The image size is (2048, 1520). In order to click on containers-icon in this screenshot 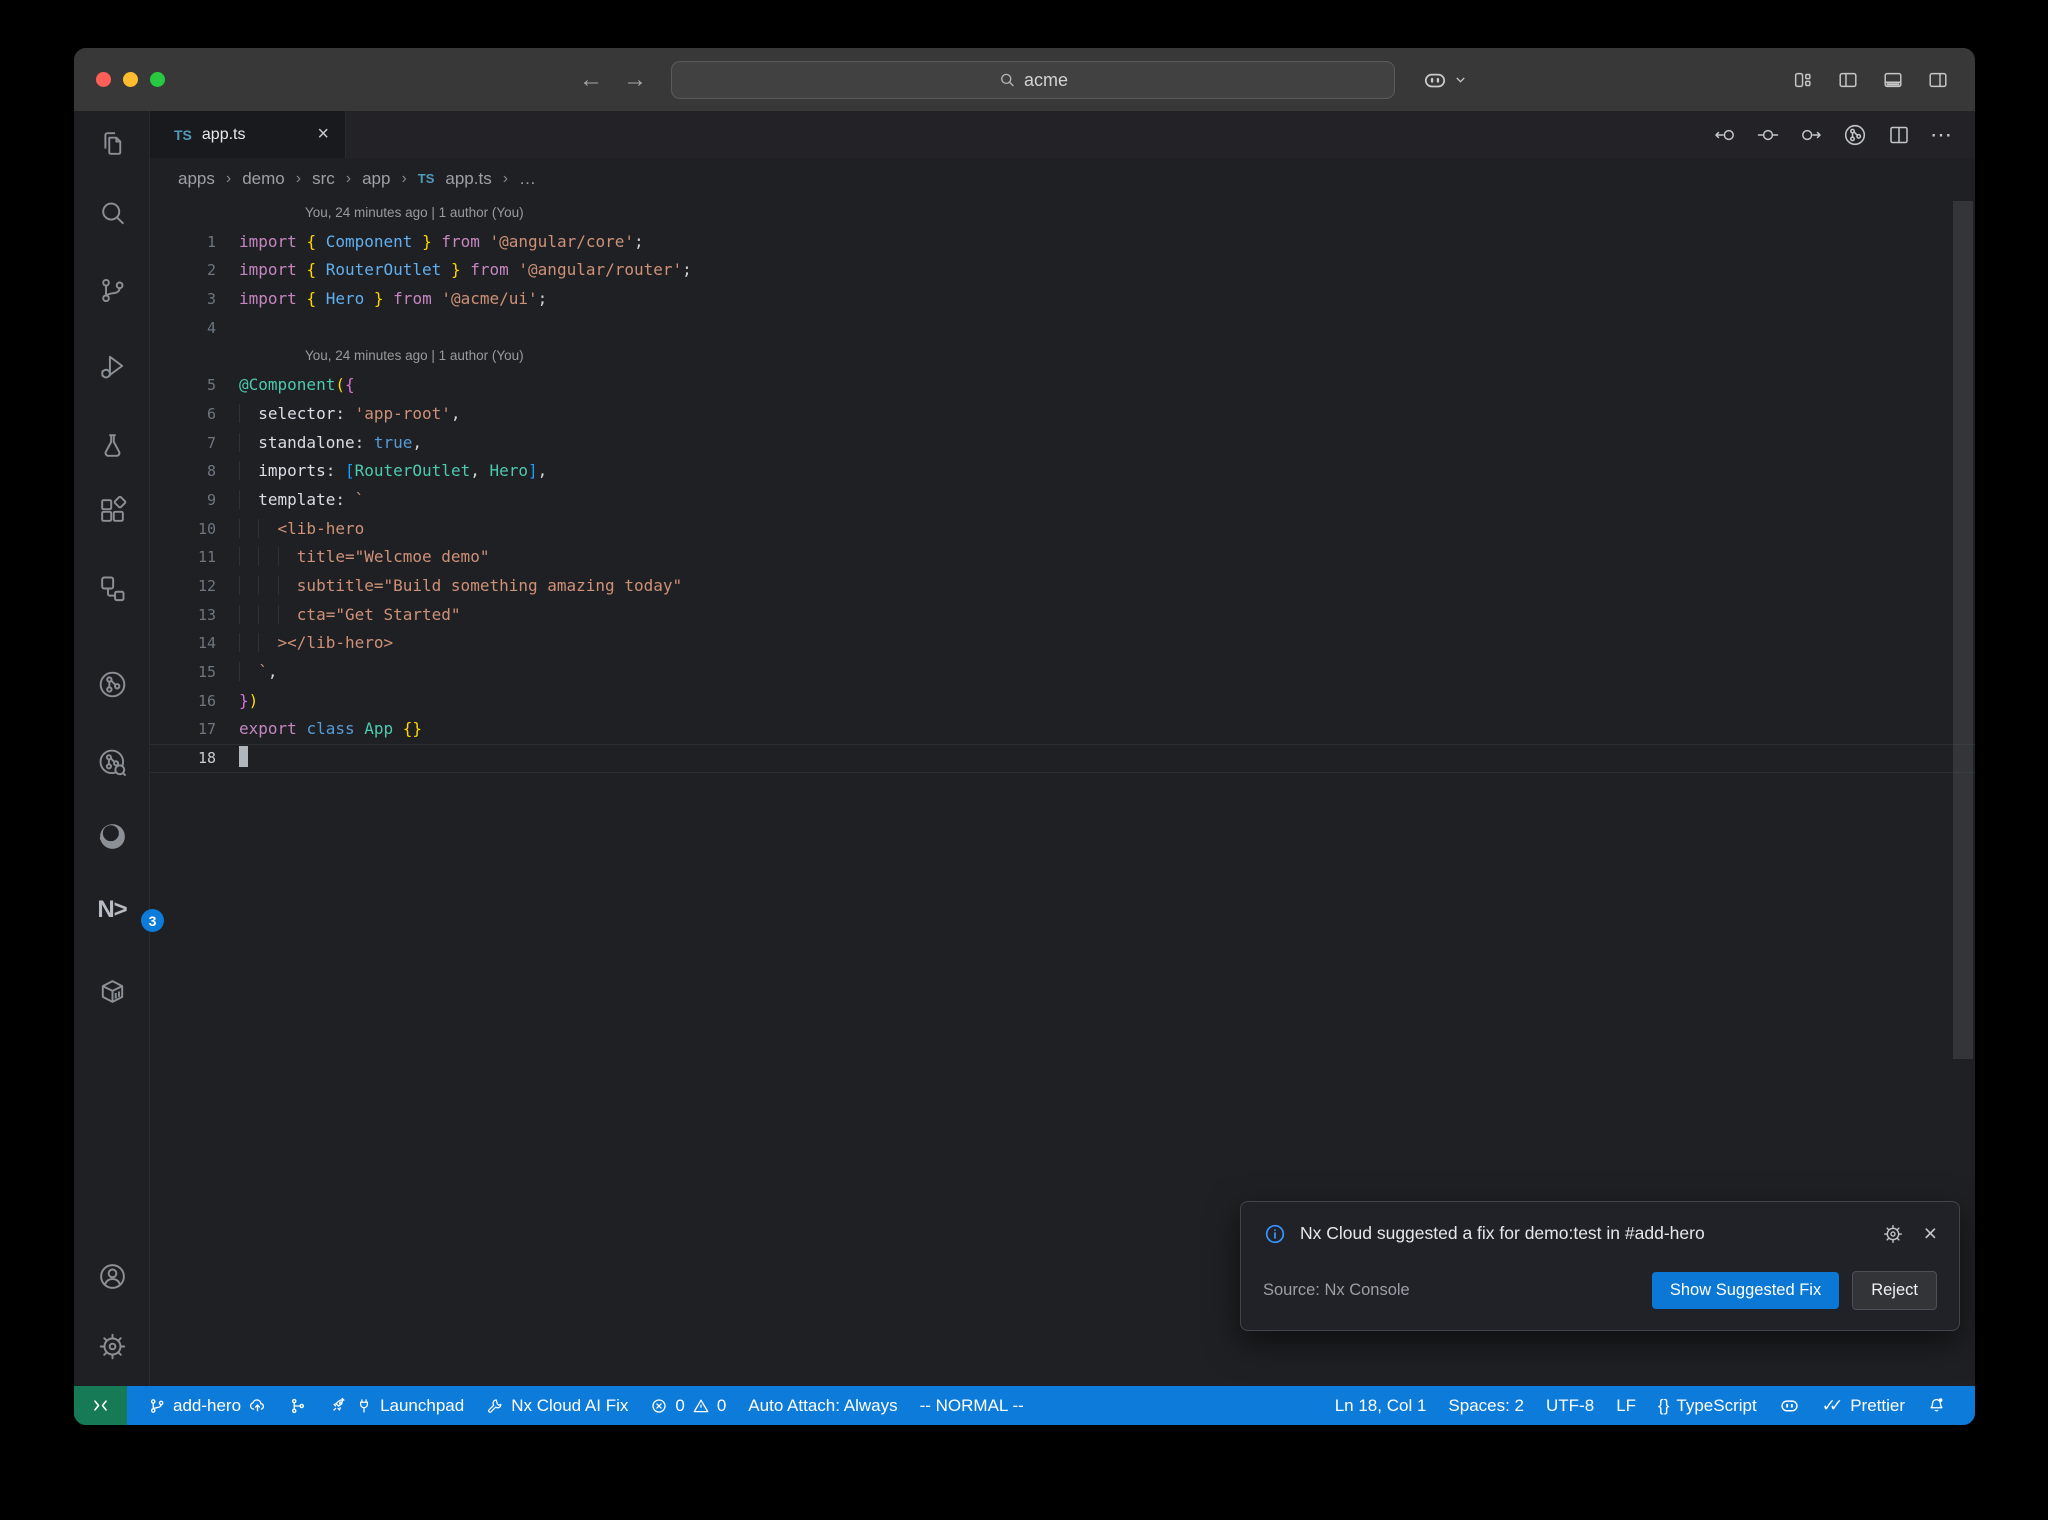, I will do `click(112, 991)`.